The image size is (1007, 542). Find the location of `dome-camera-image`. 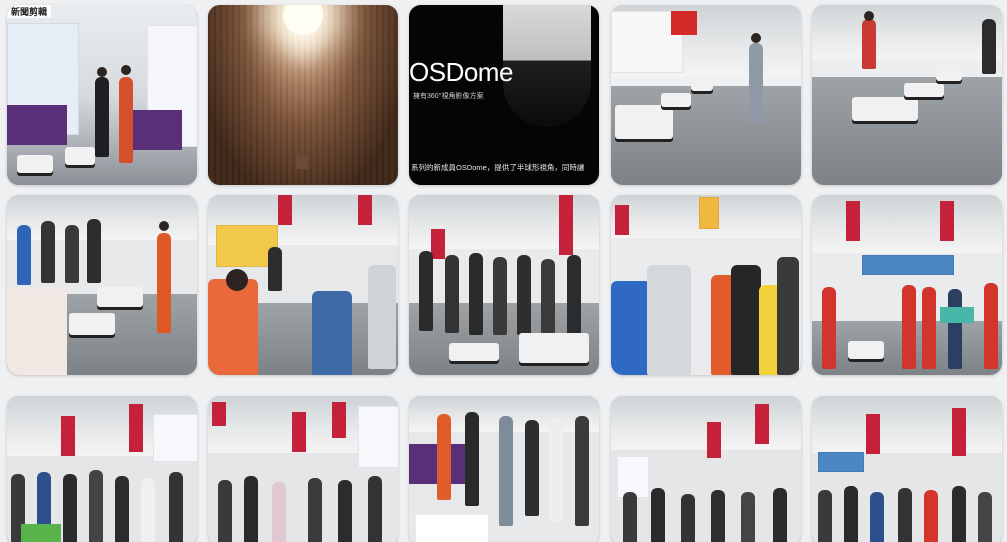

dome-camera-image is located at coordinates (547, 66).